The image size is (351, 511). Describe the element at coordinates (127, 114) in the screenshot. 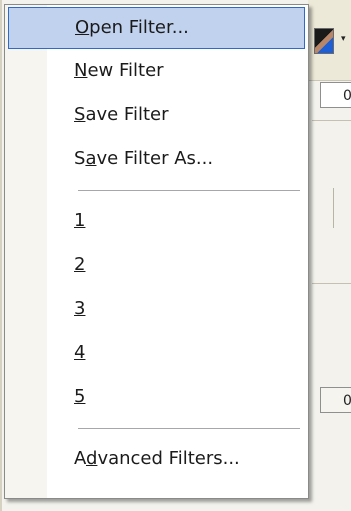

I see `menu-item-label-rest: ave Filter` at that location.